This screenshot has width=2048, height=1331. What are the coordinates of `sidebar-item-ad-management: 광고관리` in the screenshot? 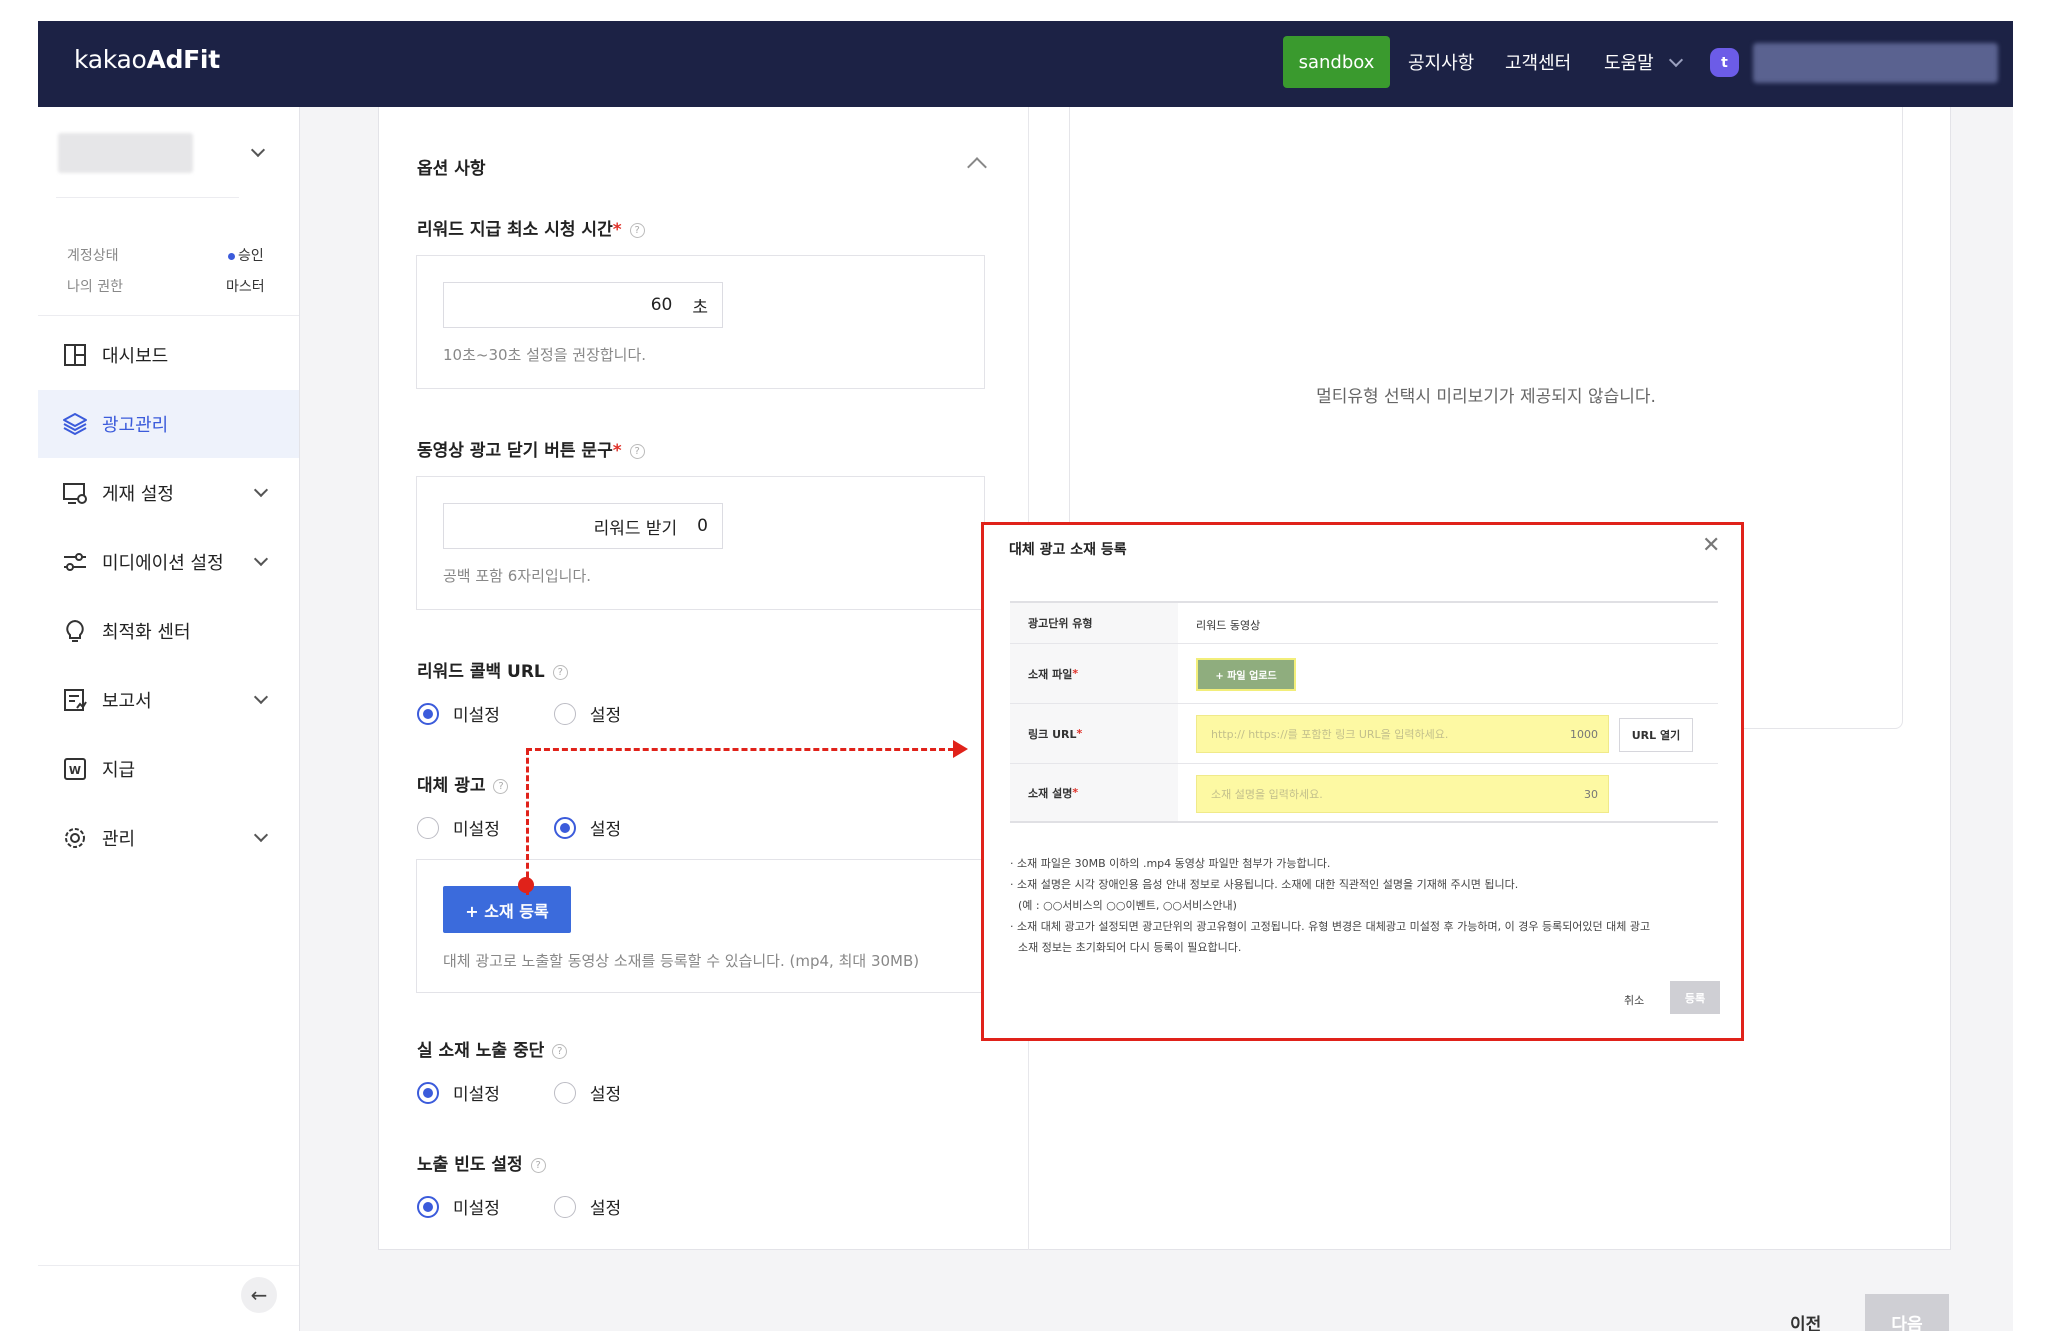 It's located at (168, 424).